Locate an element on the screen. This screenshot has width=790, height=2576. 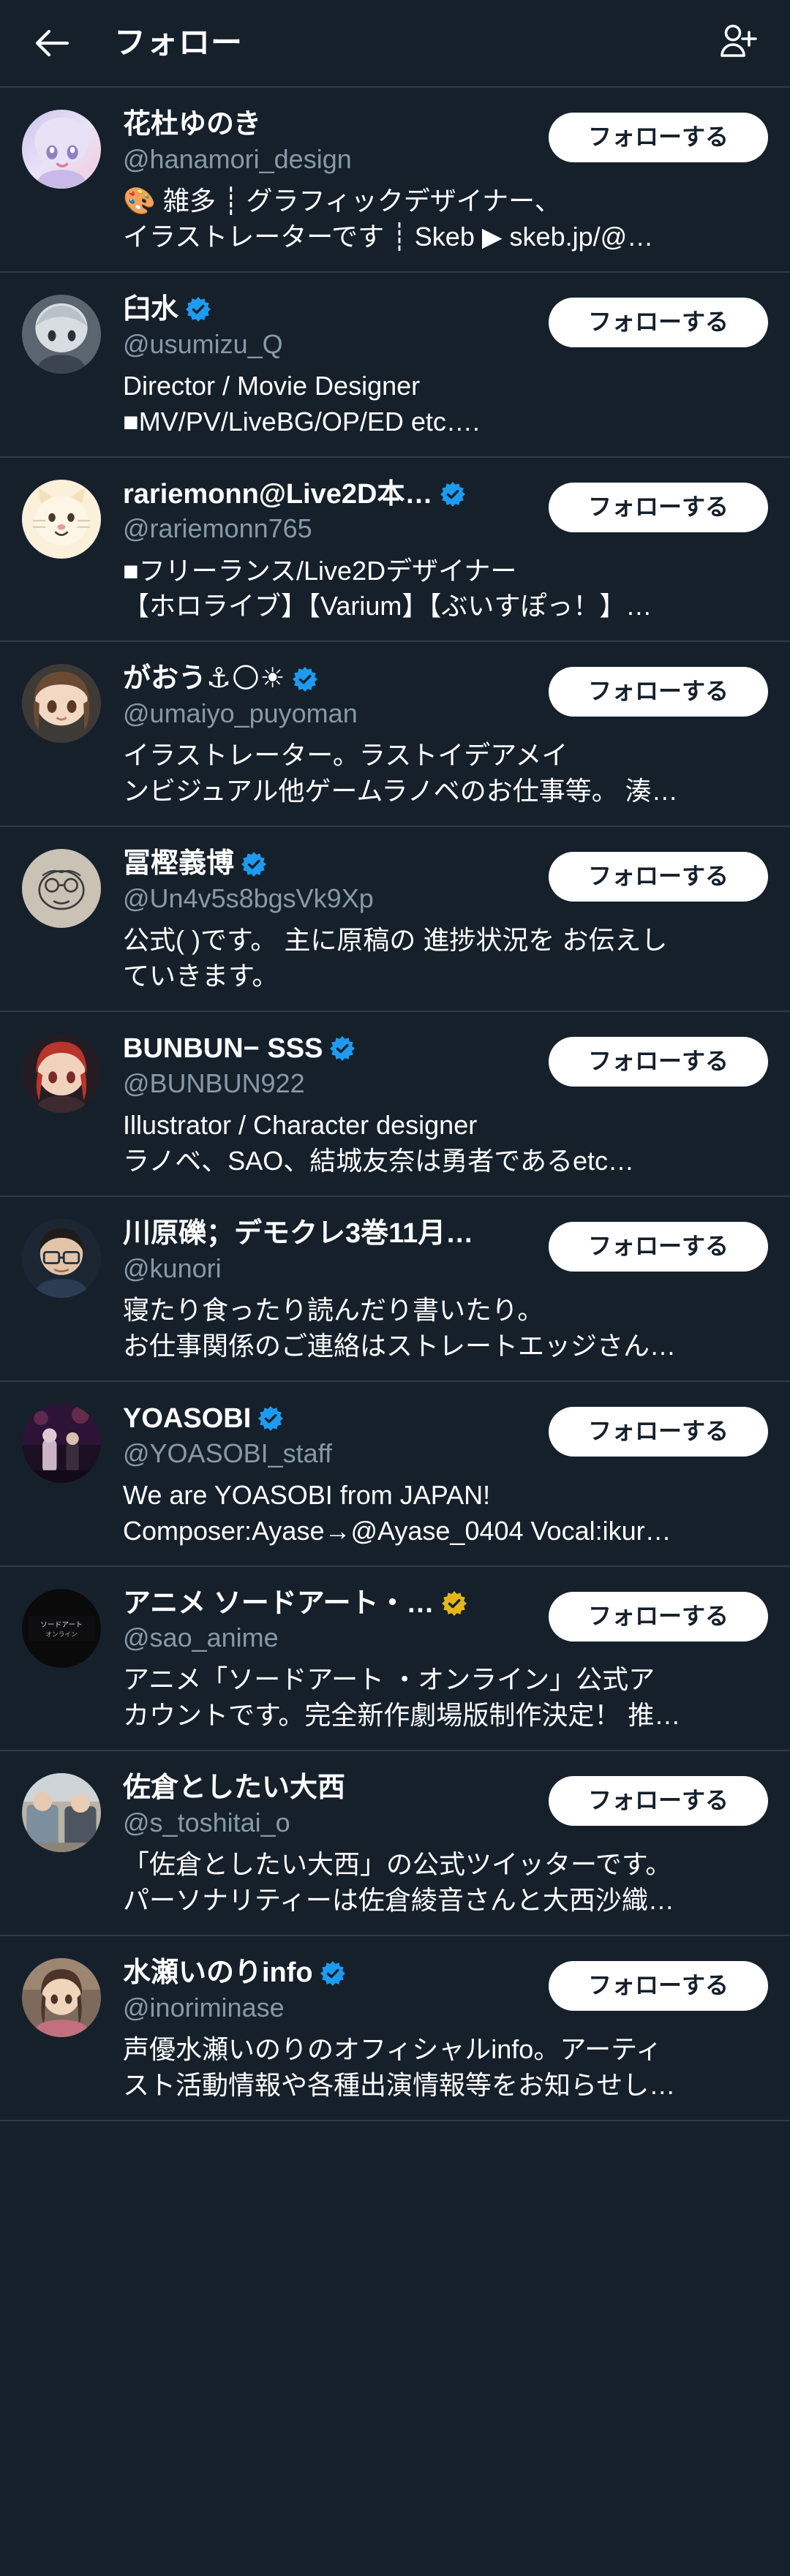
add-person-button is located at coordinates (738, 43).